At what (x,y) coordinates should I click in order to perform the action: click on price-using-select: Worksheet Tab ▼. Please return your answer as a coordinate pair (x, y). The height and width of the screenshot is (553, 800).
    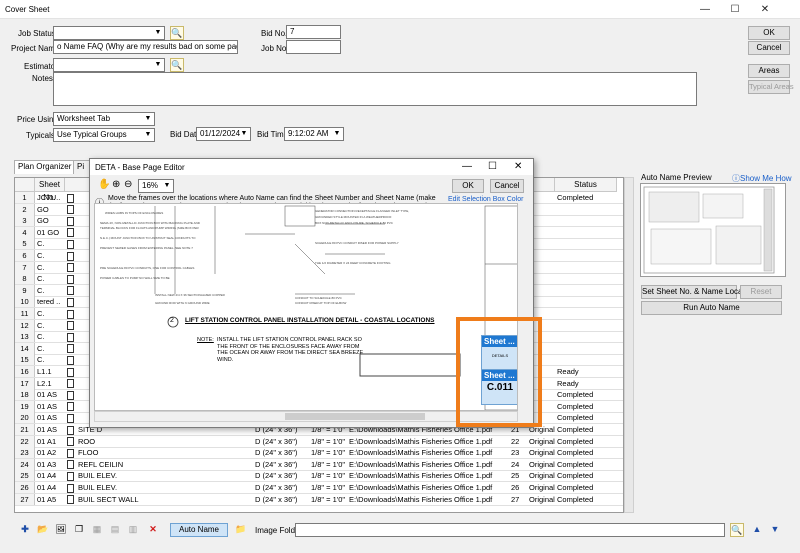
    Looking at the image, I should click on (104, 119).